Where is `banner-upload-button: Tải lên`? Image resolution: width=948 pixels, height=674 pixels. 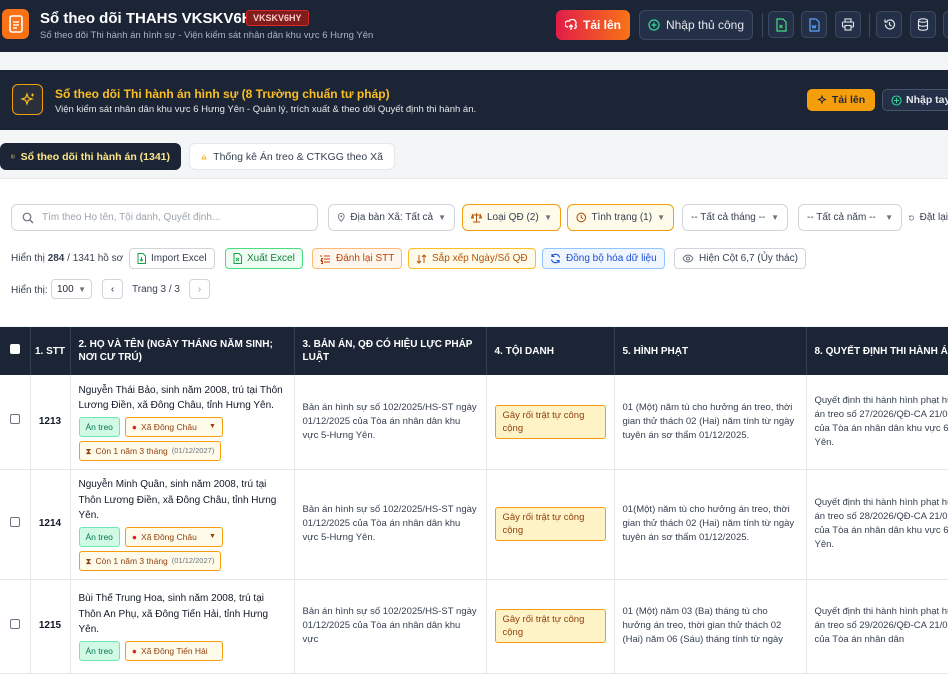 banner-upload-button: Tải lên is located at coordinates (841, 100).